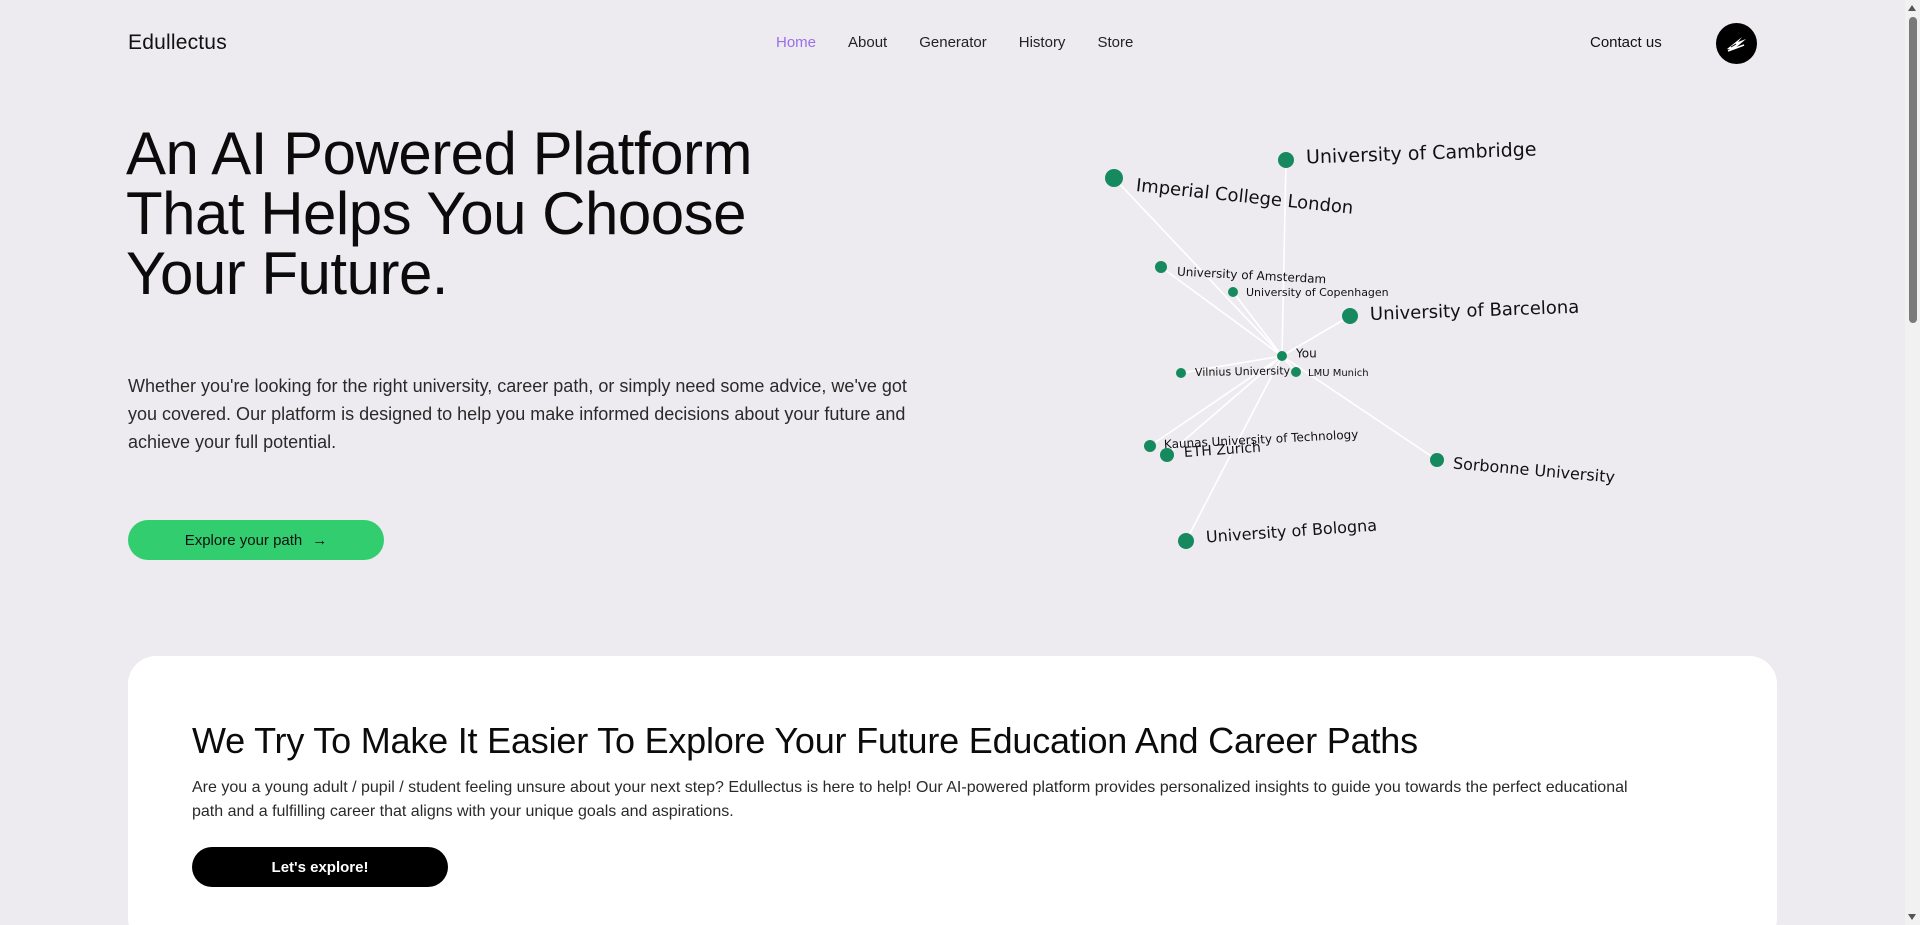 Image resolution: width=1920 pixels, height=925 pixels. Describe the element at coordinates (1306, 354) in the screenshot. I see `graph-center-label: You` at that location.